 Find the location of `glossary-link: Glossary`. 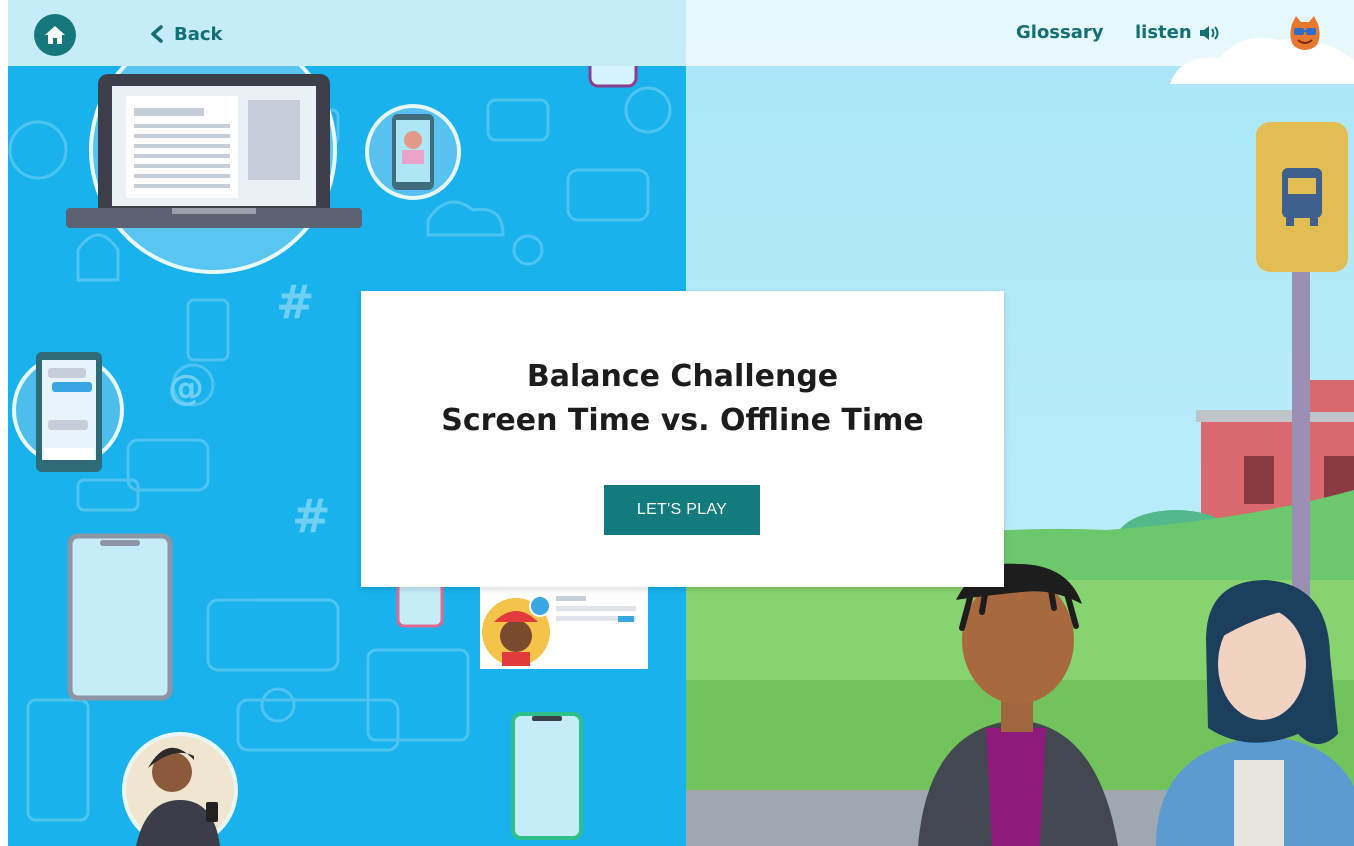

glossary-link: Glossary is located at coordinates (1060, 32).